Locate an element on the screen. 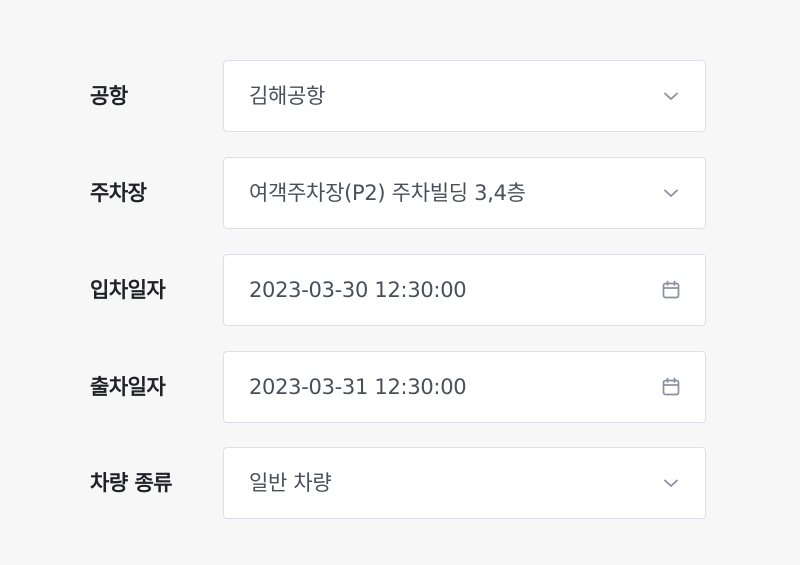 The height and width of the screenshot is (565, 800). parking-lot-row: 주차장 여객주차장(P2) 주차빌딩 3,4층 is located at coordinates (400, 193).